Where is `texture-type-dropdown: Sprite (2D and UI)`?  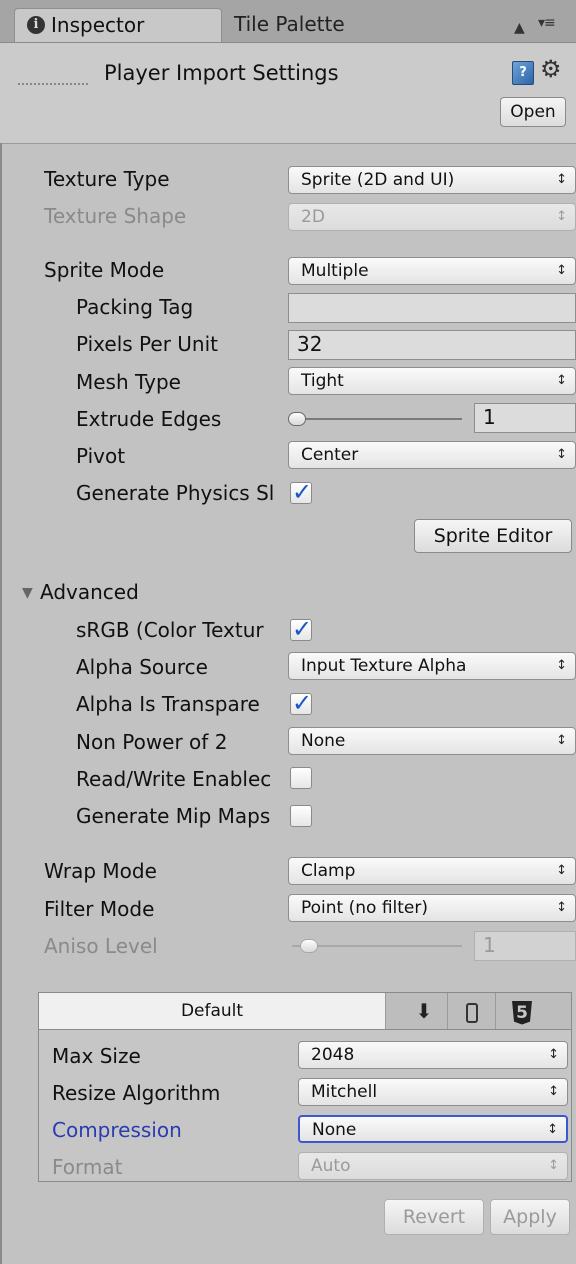
texture-type-dropdown: Sprite (2D and UI) is located at coordinates (432, 180).